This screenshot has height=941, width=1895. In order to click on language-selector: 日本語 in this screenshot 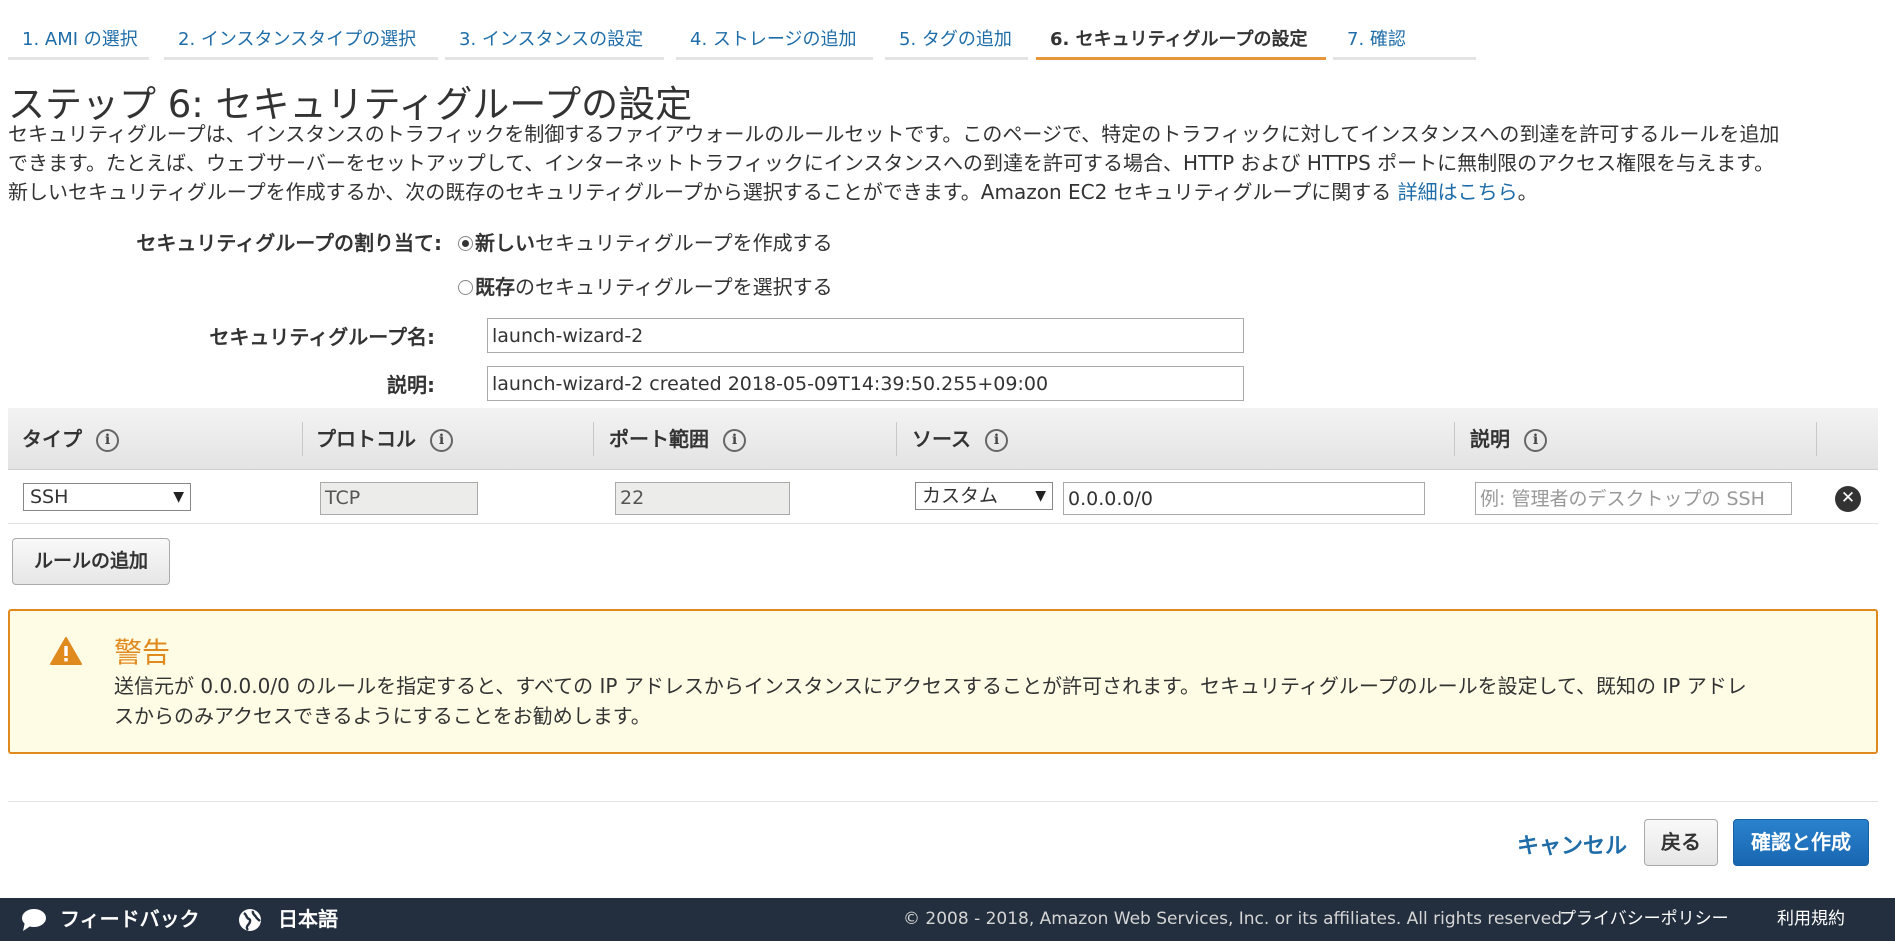, I will do `click(308, 919)`.